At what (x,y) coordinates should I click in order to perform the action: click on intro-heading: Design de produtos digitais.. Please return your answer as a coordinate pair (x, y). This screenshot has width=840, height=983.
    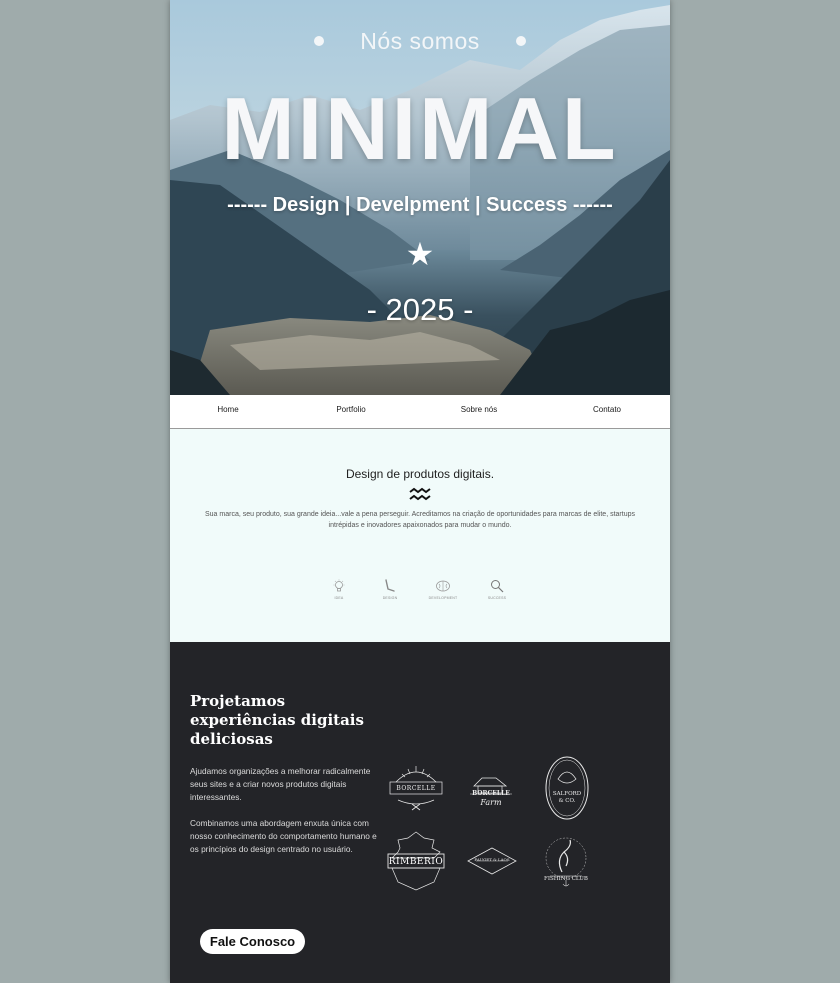
    Looking at the image, I should click on (420, 474).